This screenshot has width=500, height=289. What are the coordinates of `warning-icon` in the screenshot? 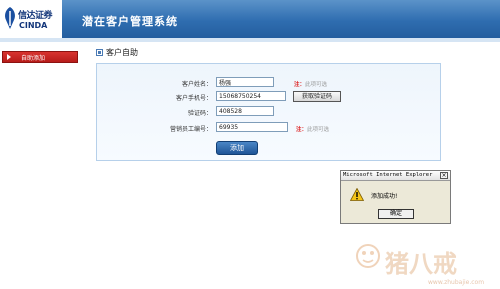 It's located at (357, 194).